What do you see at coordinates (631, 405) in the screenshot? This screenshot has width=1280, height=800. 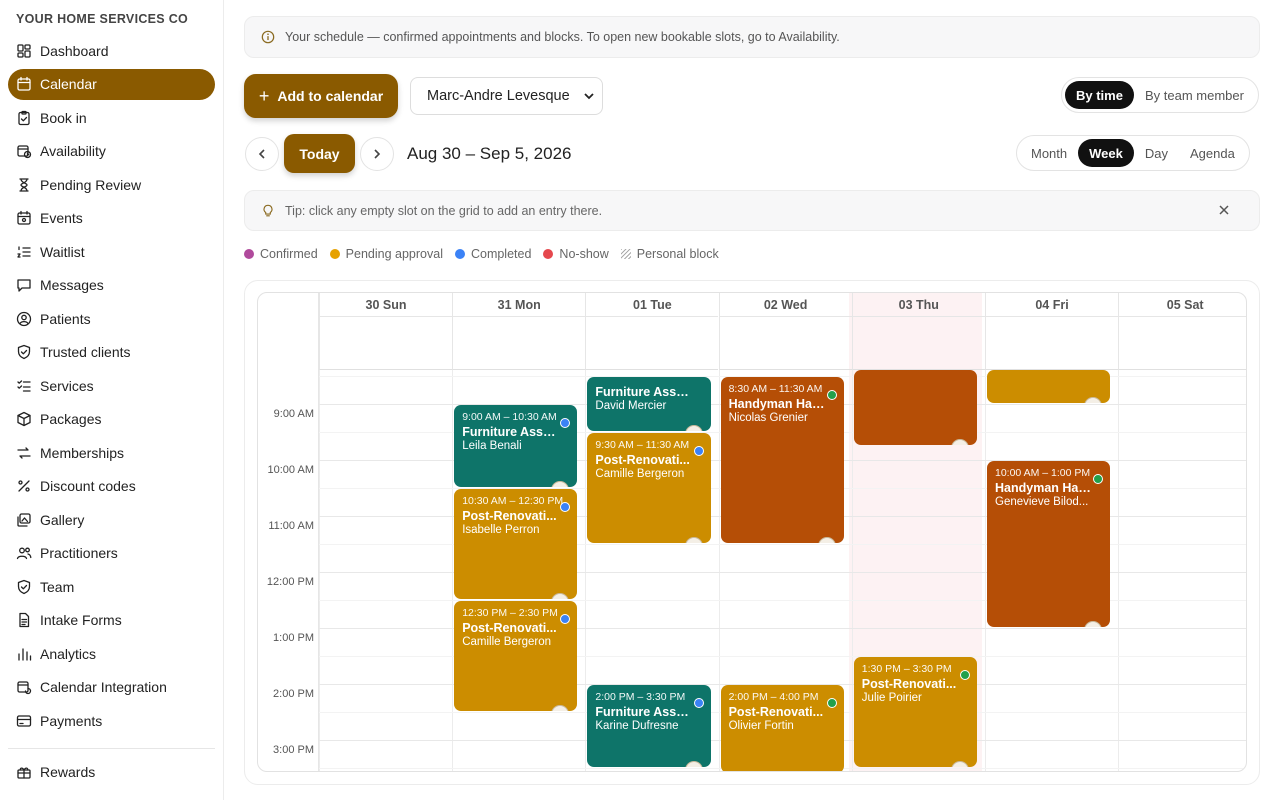 I see `appointment-client: David Mercier` at bounding box center [631, 405].